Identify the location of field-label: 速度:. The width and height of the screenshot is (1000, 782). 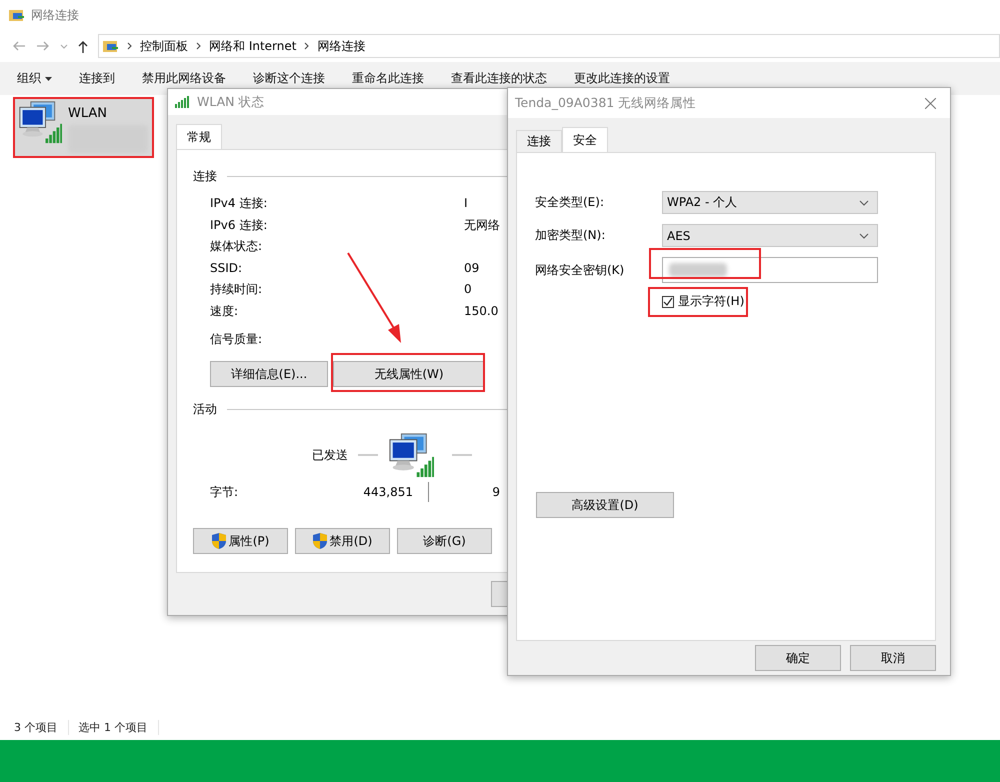
(225, 311).